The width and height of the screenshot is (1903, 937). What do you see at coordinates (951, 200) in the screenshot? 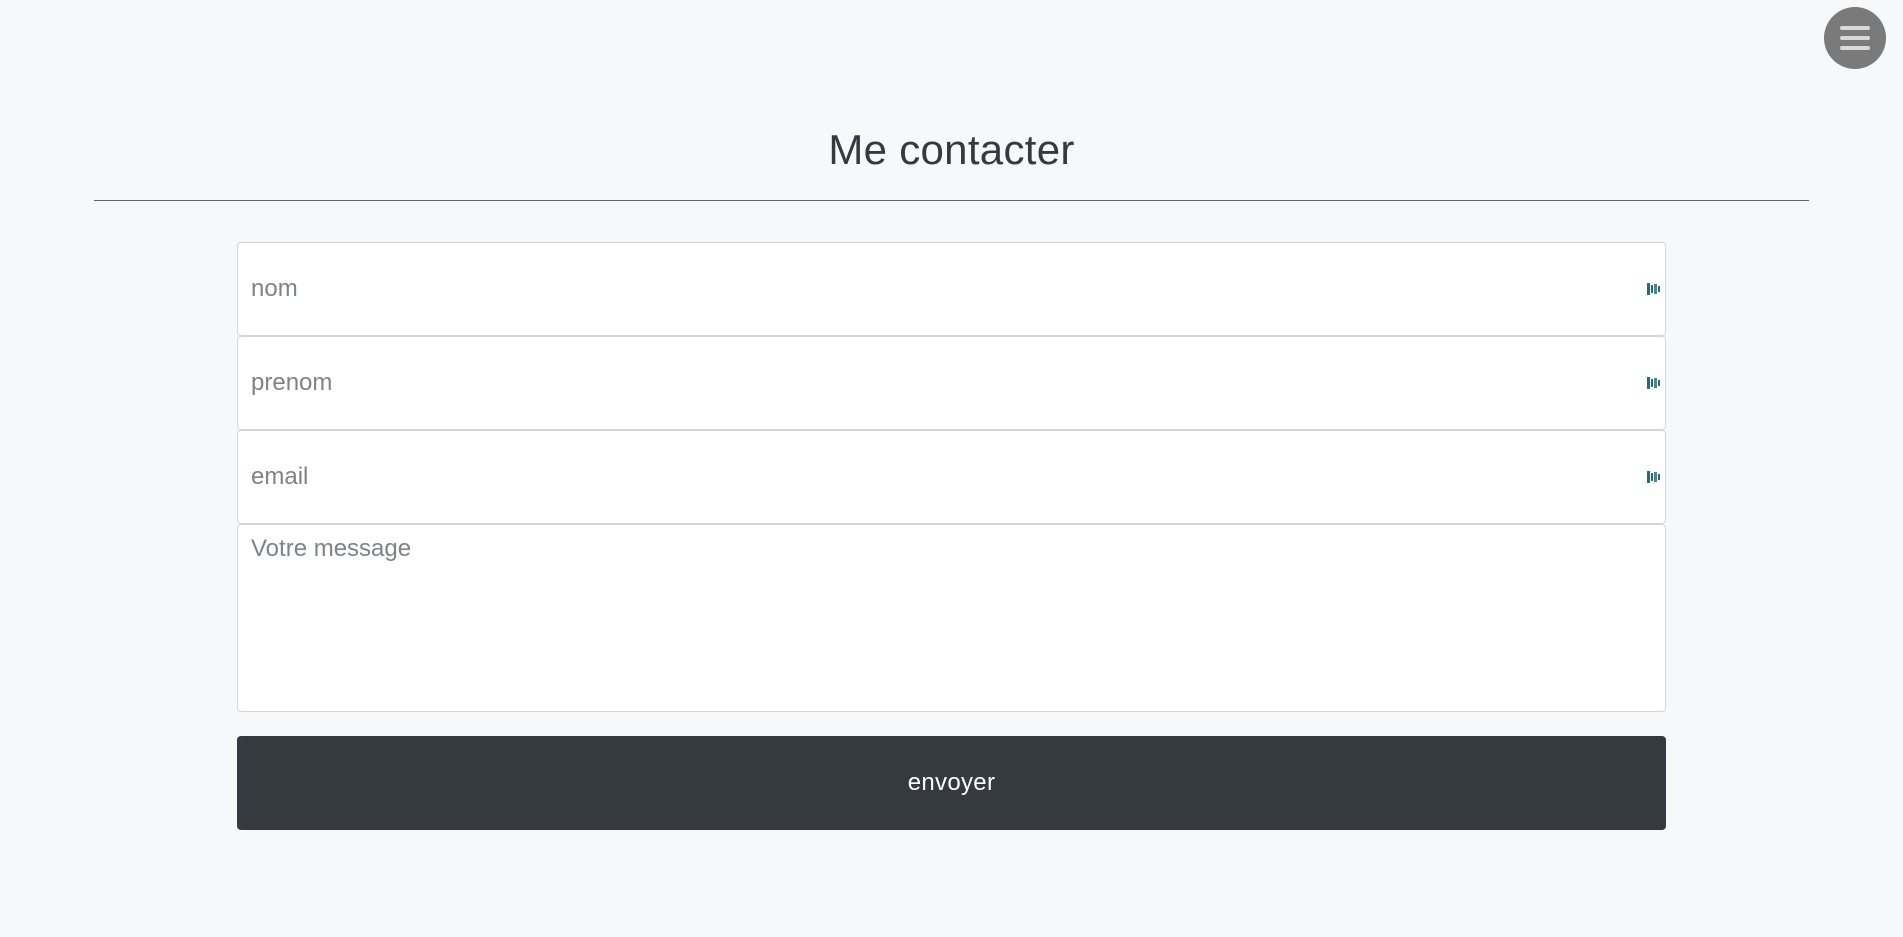
I see `title-divider` at bounding box center [951, 200].